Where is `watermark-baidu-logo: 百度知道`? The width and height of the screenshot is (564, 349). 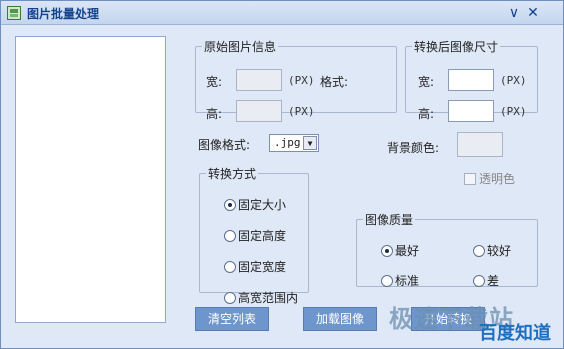
watermark-baidu-logo: 百度知道 is located at coordinates (515, 333).